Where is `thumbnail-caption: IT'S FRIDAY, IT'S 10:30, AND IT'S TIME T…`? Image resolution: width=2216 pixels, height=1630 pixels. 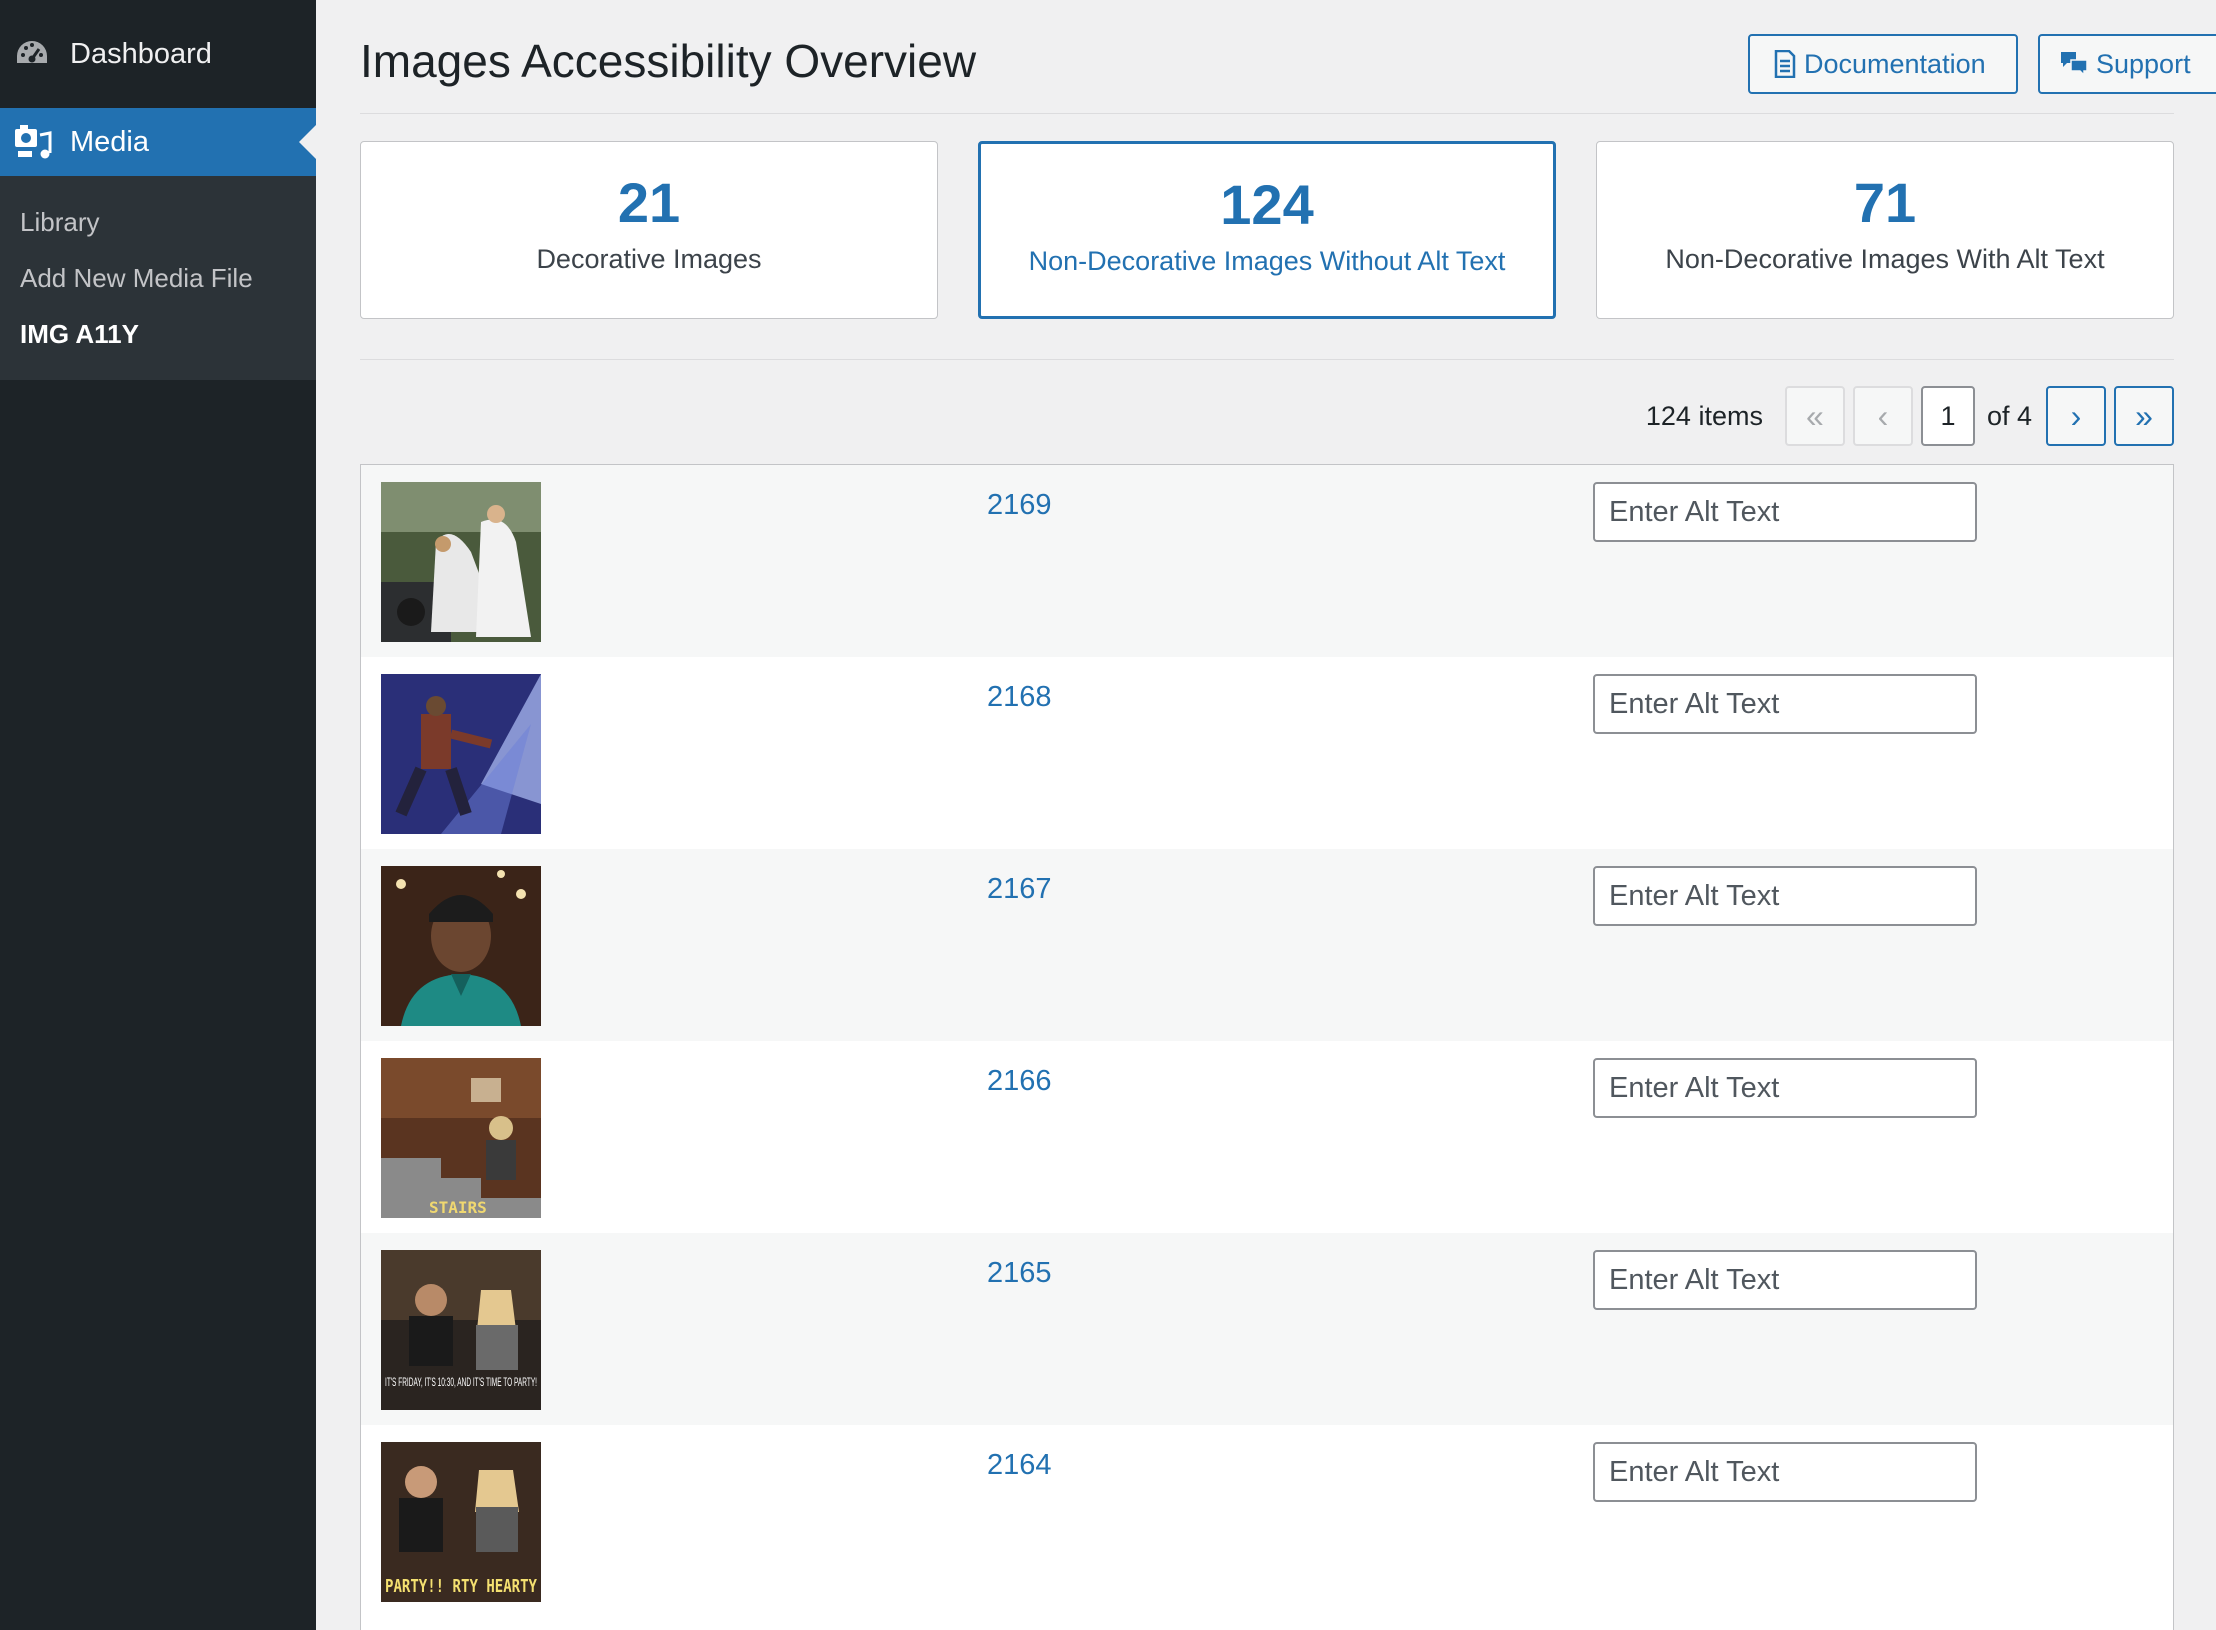
thumbnail-caption: IT'S FRIDAY, IT'S 10:30, AND IT'S TIME T… is located at coordinates (461, 1382).